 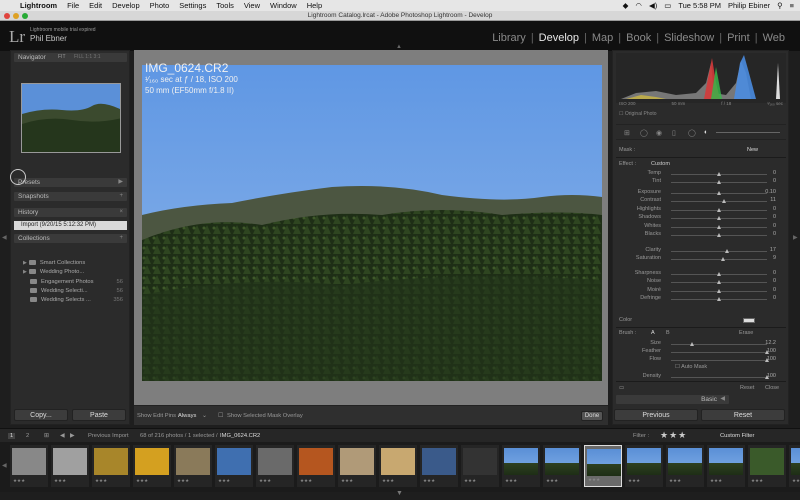 I want to click on menu-window: Window, so click(x=283, y=5).